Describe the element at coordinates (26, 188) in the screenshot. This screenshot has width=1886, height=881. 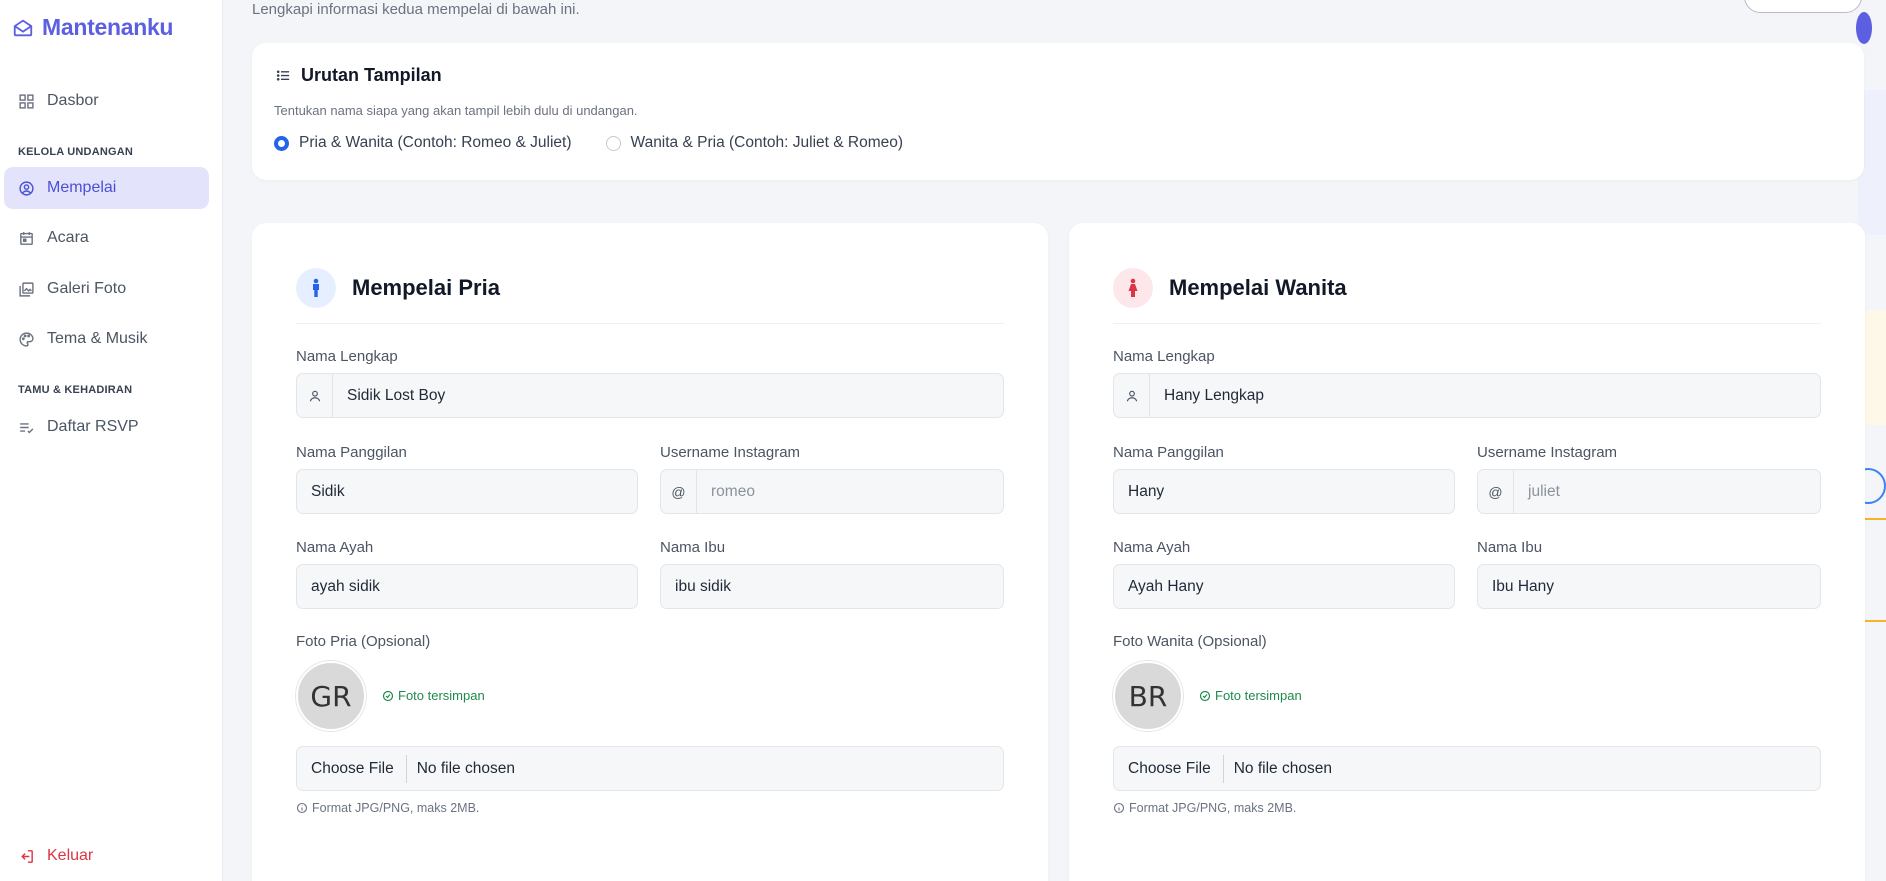
I see `user-circle-icon` at that location.